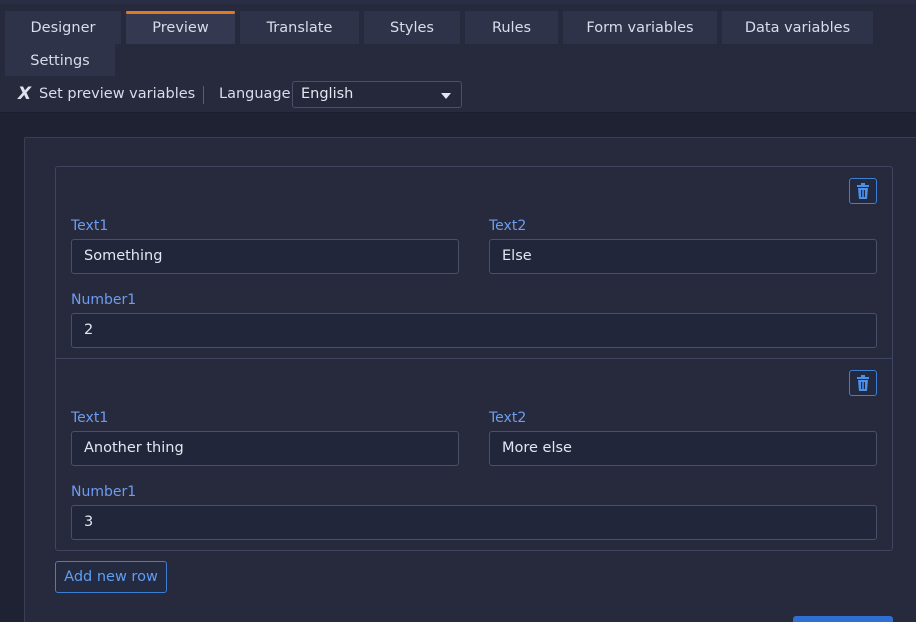 Image resolution: width=916 pixels, height=622 pixels. I want to click on set-preview-variables-button: Set preview variables, so click(117, 94).